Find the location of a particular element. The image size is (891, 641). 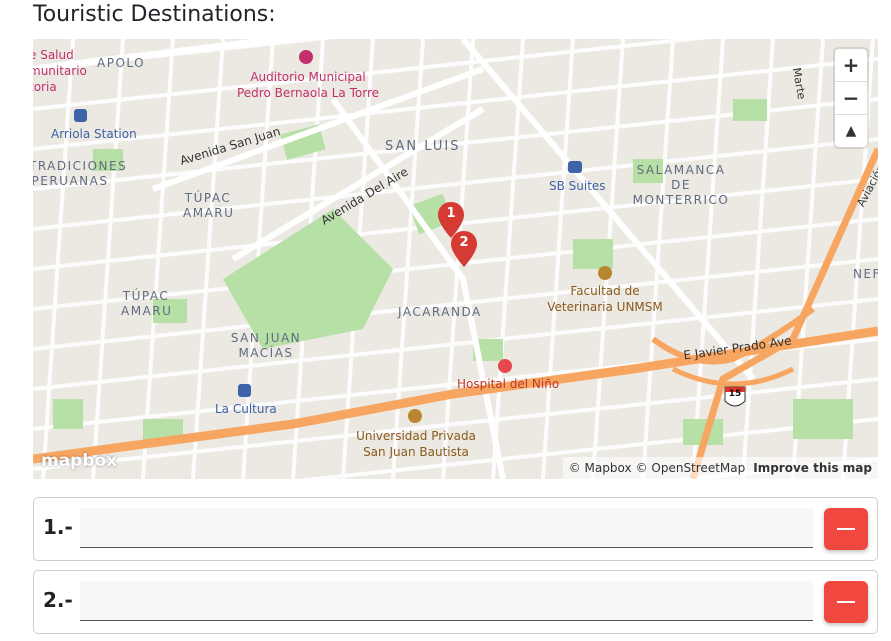

district-label-jacaranda: JACARANDA is located at coordinates (440, 312).